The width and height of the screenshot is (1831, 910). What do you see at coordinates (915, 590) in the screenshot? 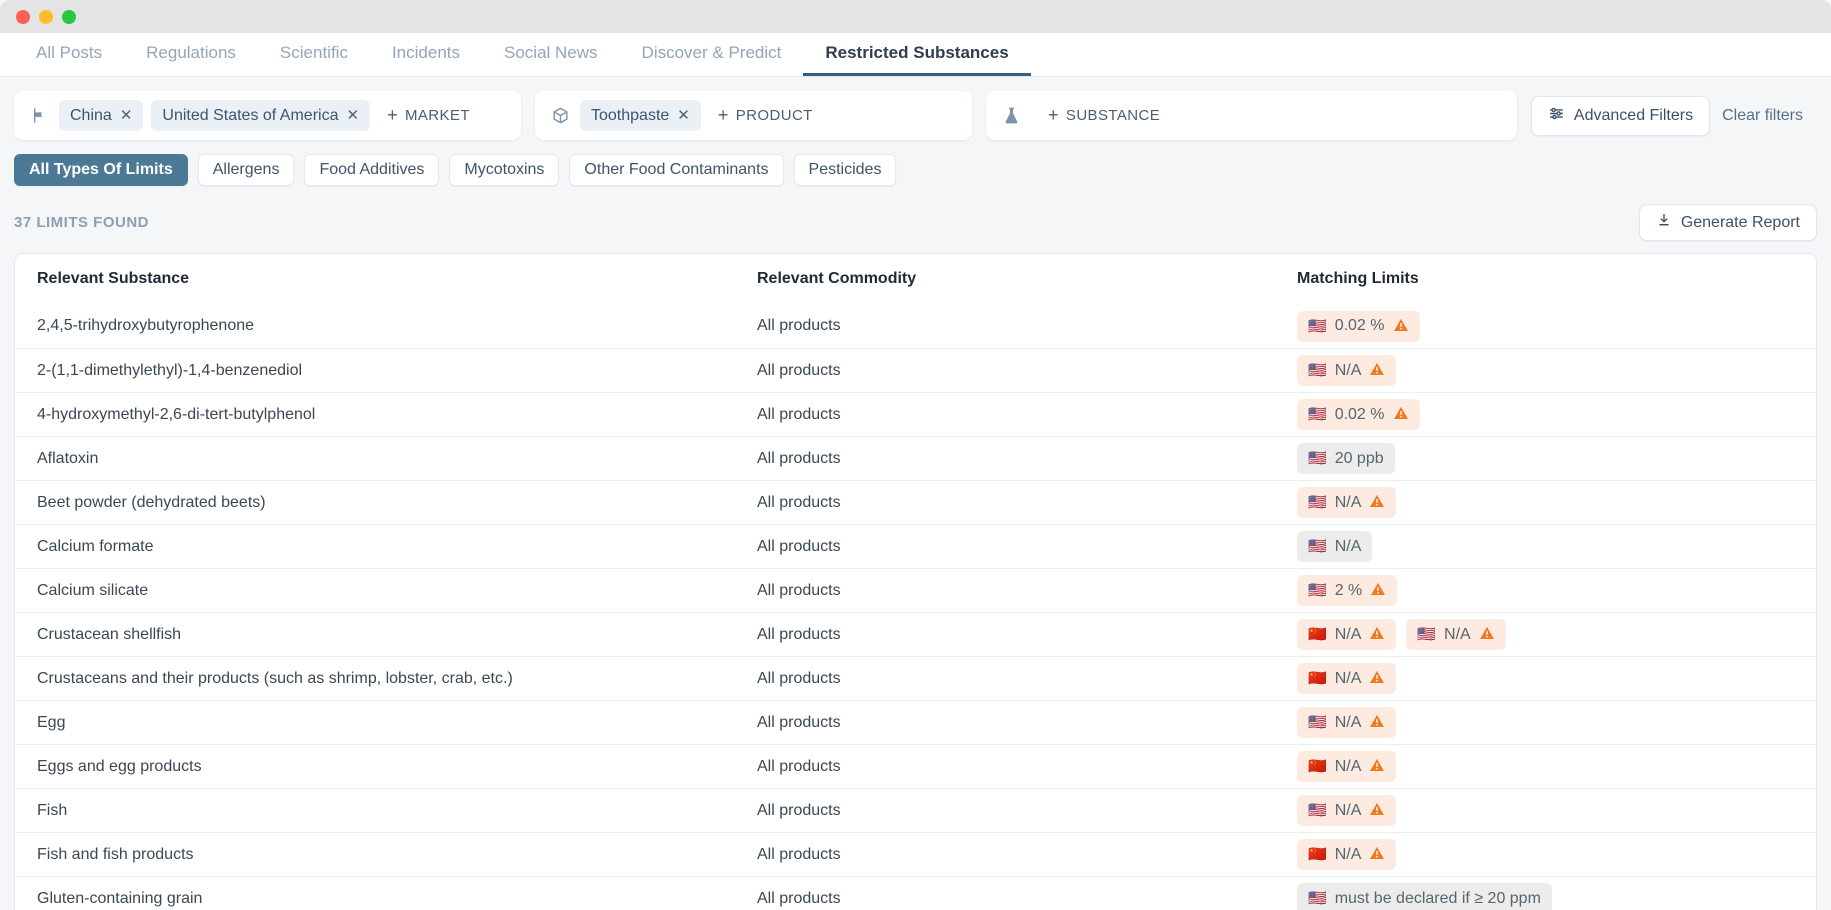
I see `table-row: Calcium silicate All products 🇺🇸 2 %` at bounding box center [915, 590].